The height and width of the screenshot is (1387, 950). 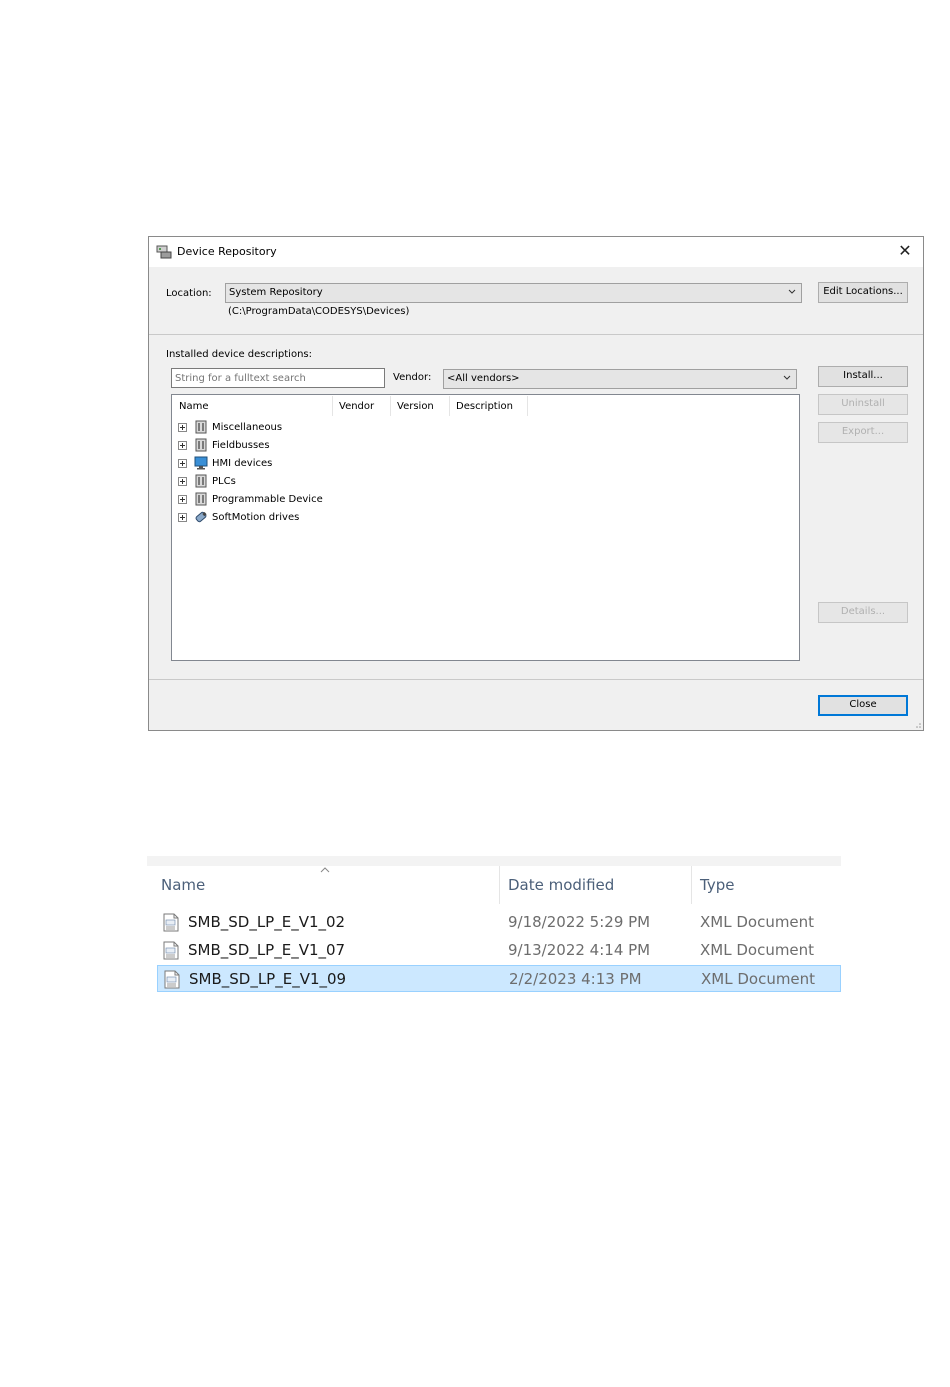 What do you see at coordinates (513, 293) in the screenshot?
I see `location-dropdown: System Repository` at bounding box center [513, 293].